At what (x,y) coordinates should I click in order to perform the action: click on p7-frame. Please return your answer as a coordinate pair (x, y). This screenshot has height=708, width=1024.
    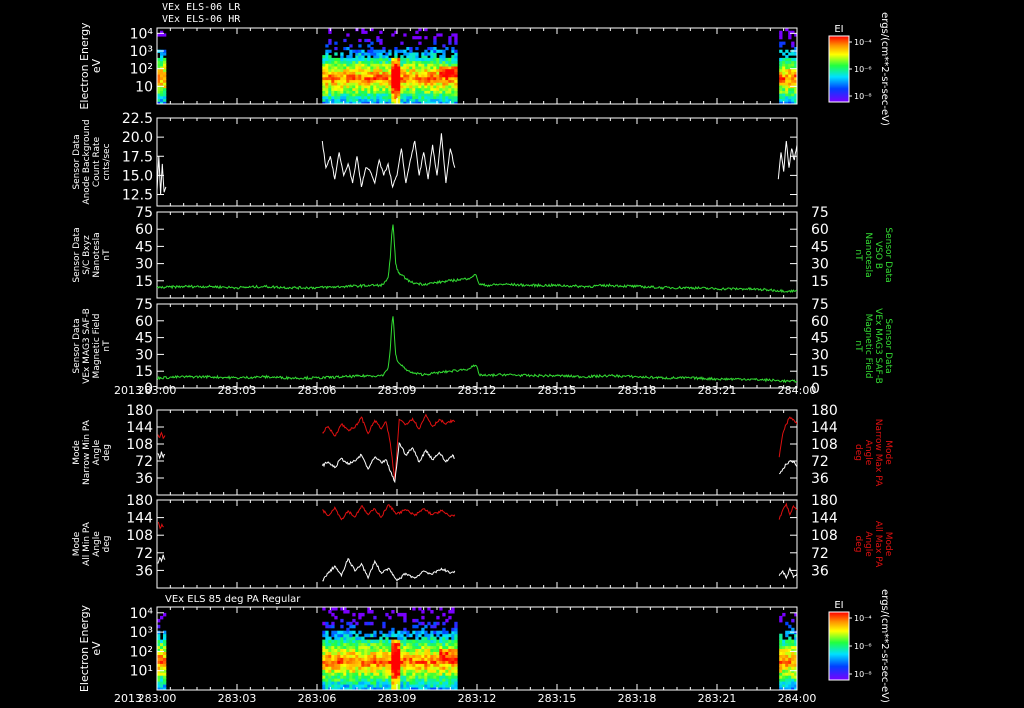
    Looking at the image, I should click on (477, 648).